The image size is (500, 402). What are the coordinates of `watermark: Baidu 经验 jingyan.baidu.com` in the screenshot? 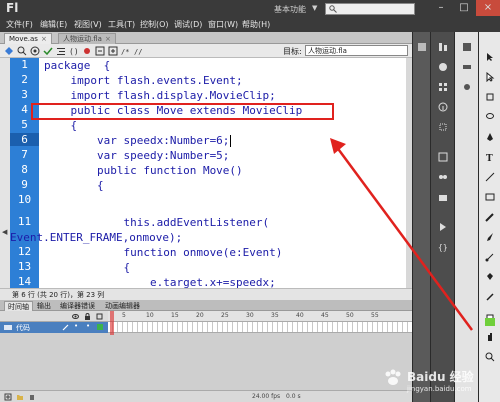 It's located at (437, 381).